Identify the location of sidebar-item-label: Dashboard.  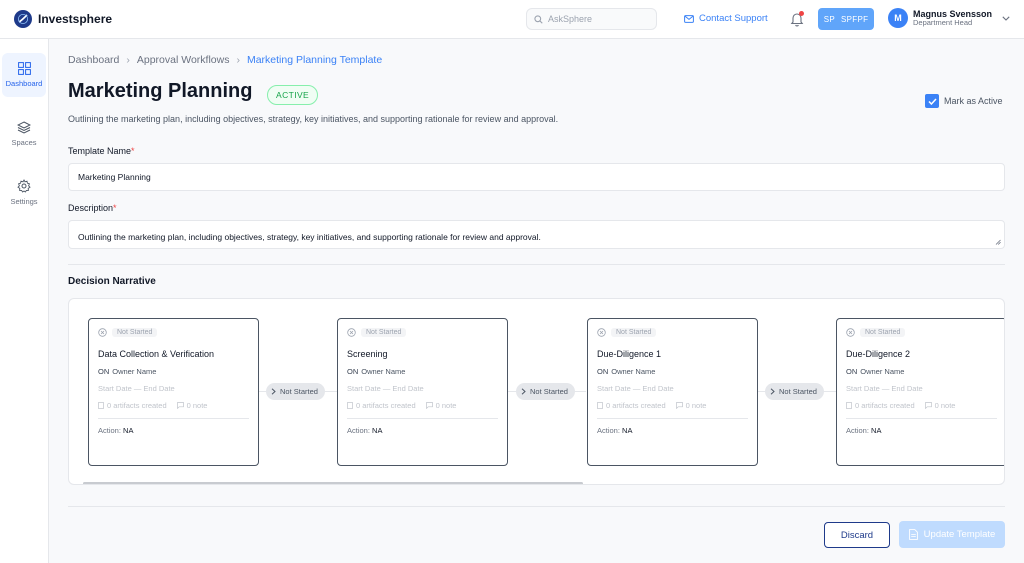
(24, 83).